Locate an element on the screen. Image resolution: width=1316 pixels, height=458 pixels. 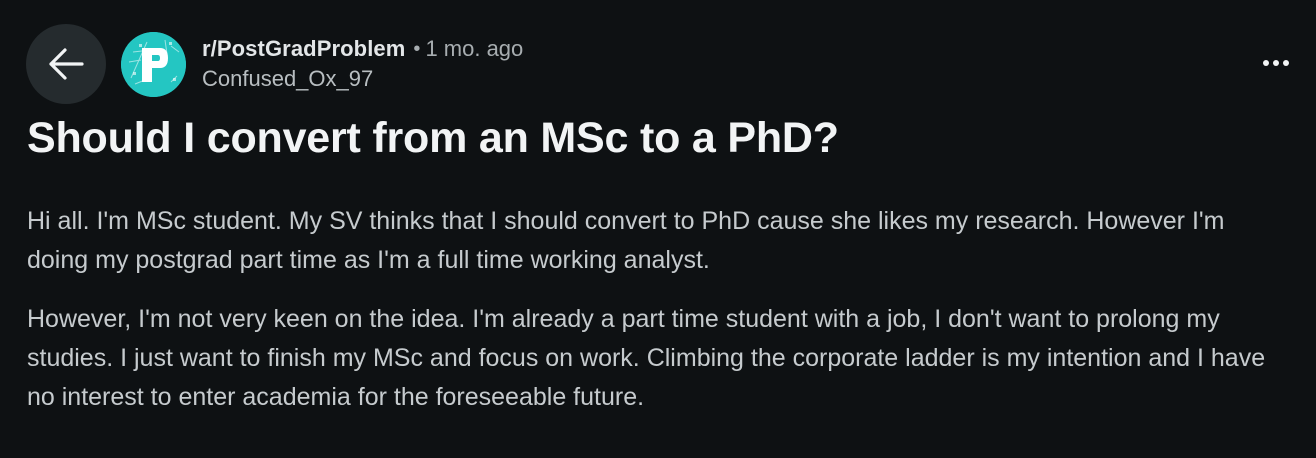
subreddit-link: r/PostGradProblem is located at coordinates (303, 49).